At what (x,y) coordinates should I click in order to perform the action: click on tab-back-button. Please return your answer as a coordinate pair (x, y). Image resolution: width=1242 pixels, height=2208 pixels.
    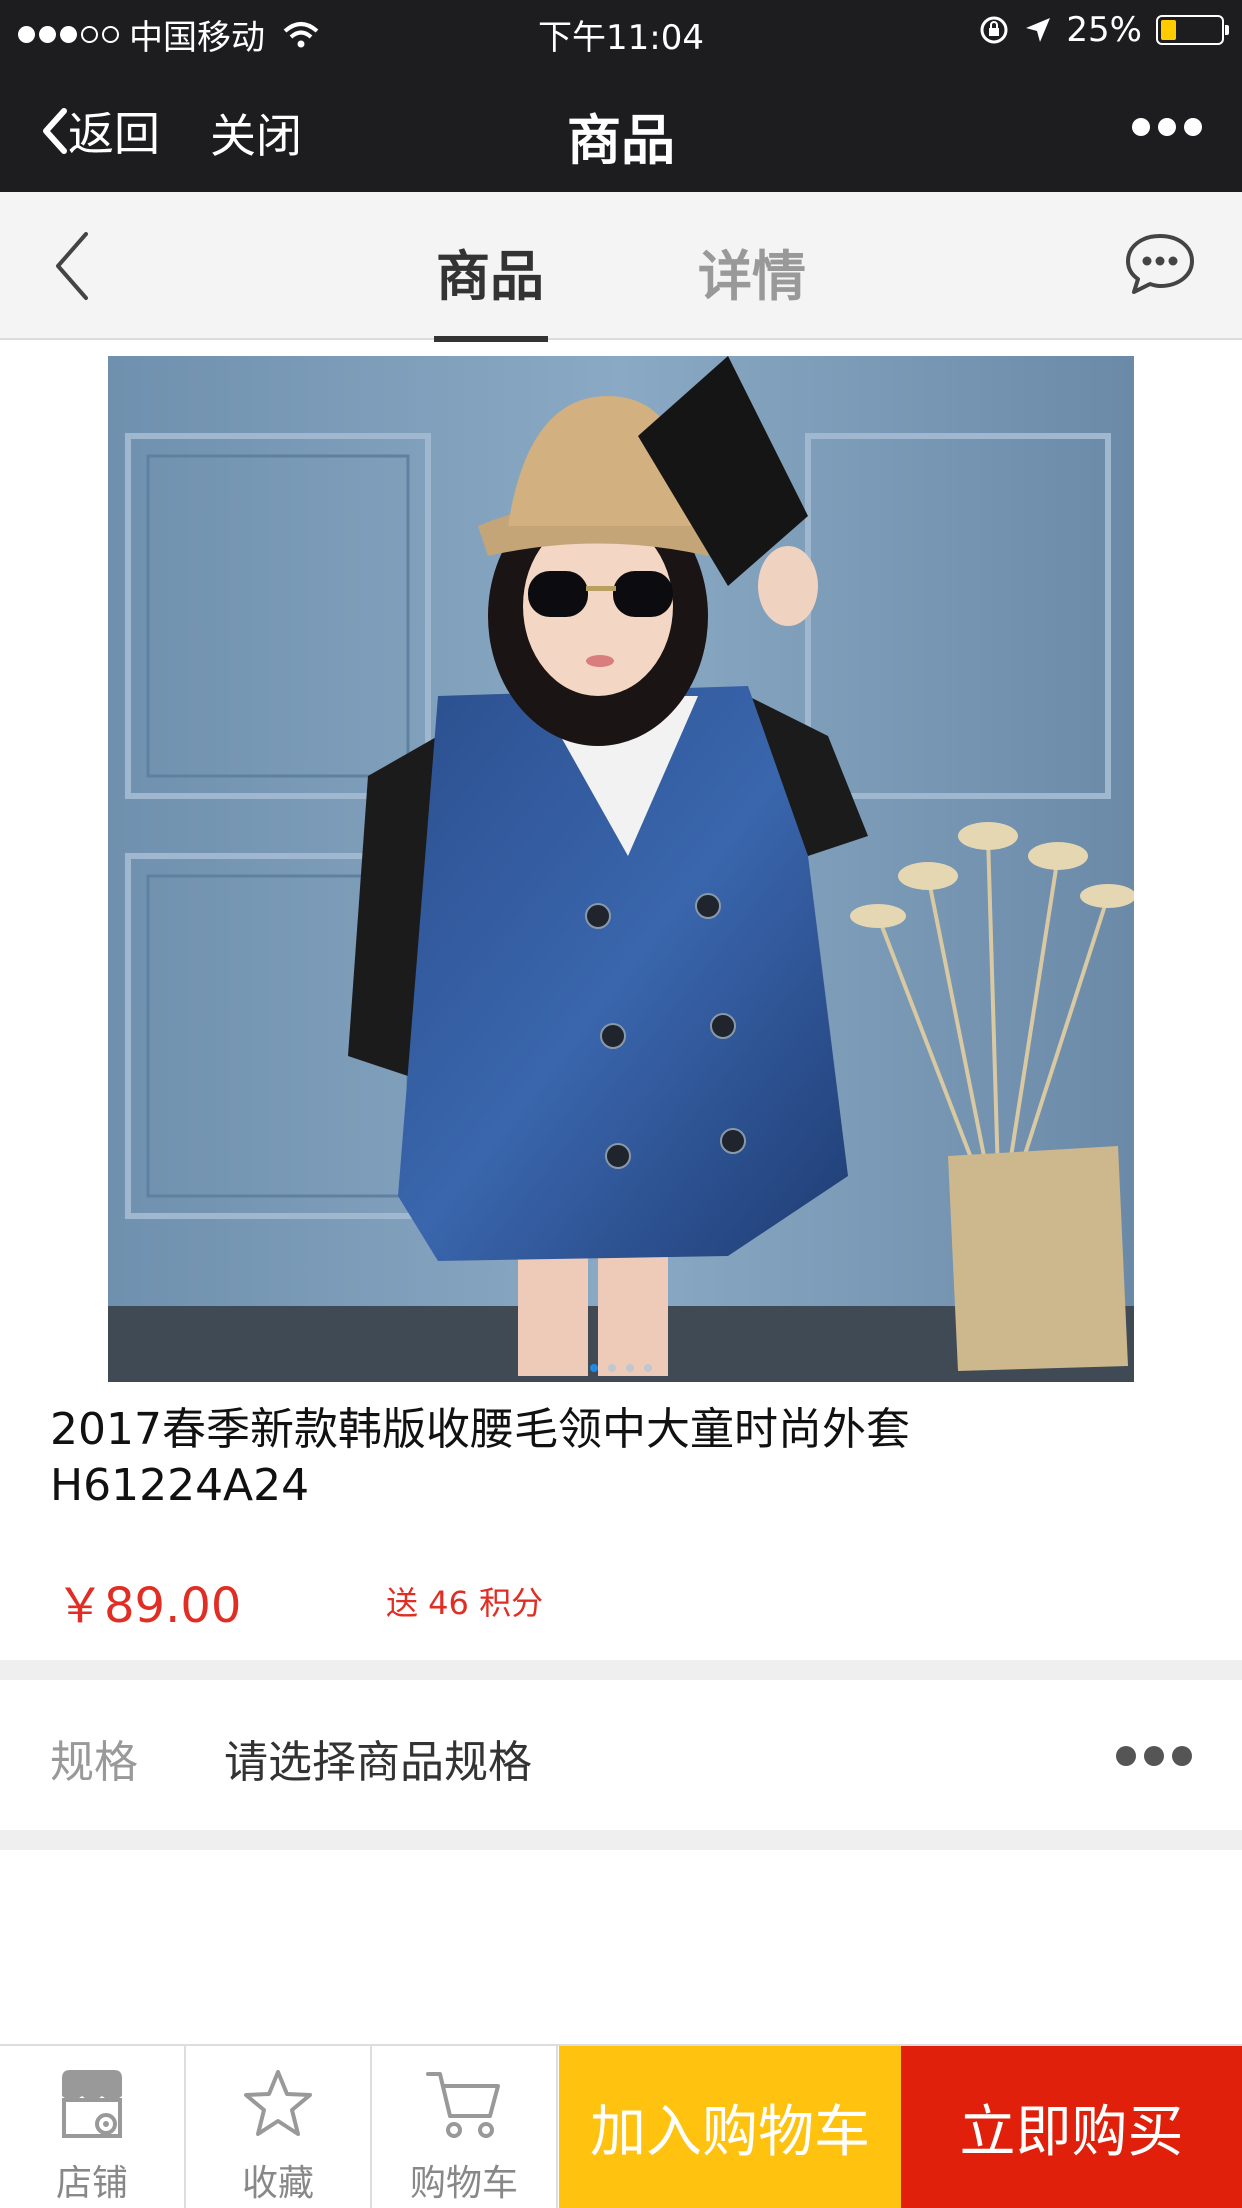
    Looking at the image, I should click on (72, 268).